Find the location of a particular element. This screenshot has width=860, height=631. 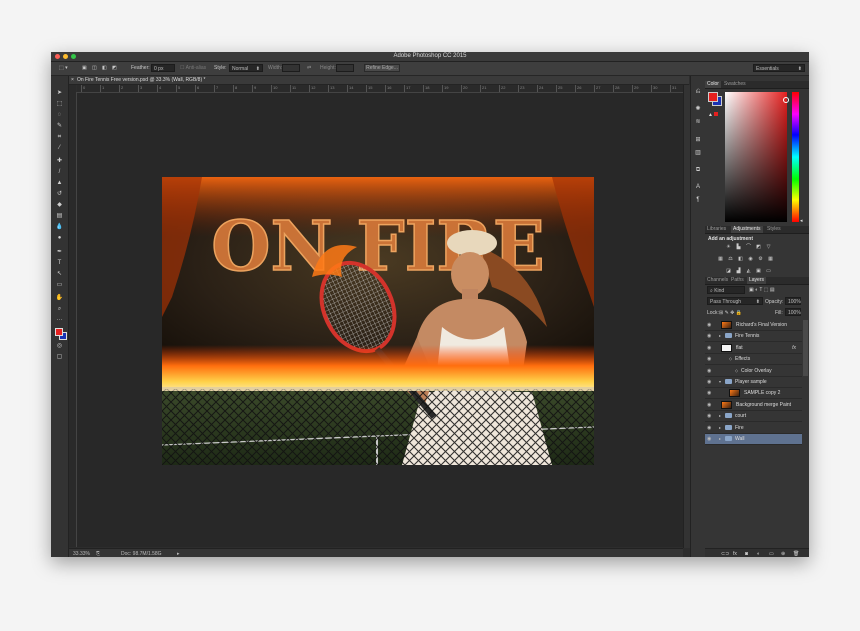

black-white-icon: ◧ is located at coordinates (740, 259).